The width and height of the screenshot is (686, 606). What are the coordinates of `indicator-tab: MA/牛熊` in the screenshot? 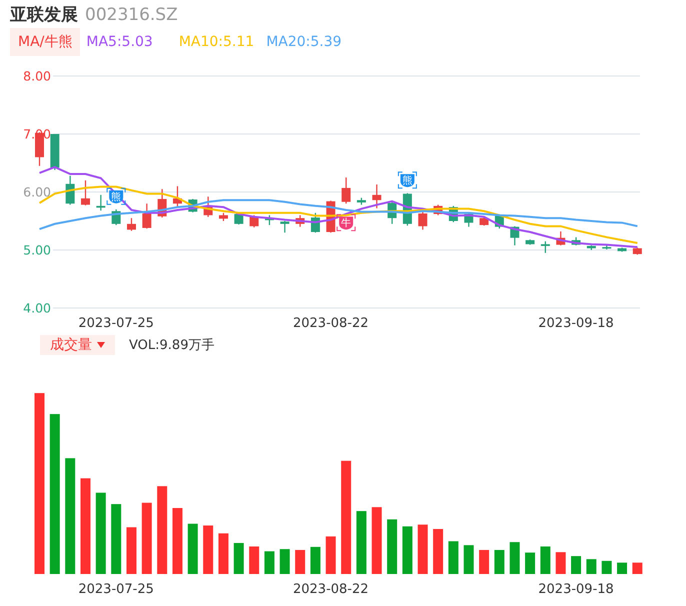 It's located at (45, 42).